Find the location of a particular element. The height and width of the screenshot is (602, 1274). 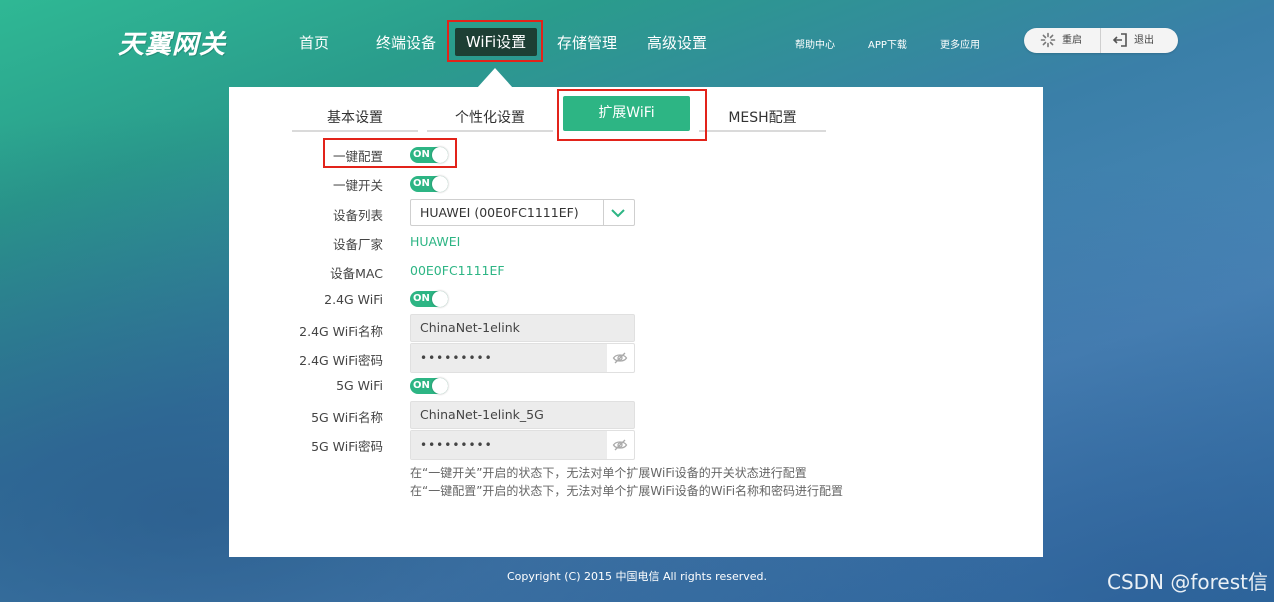

mac-value: 00E0FC1111EF is located at coordinates (457, 270).